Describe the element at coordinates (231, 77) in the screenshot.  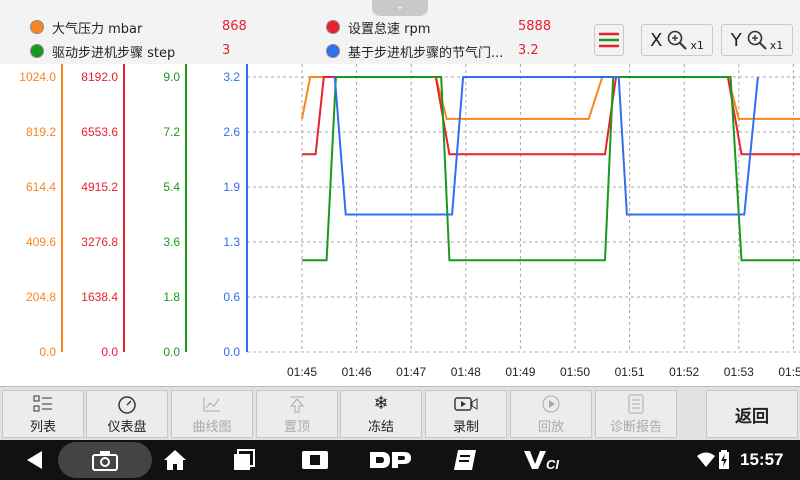
I see `y-tick-label: 3.2` at that location.